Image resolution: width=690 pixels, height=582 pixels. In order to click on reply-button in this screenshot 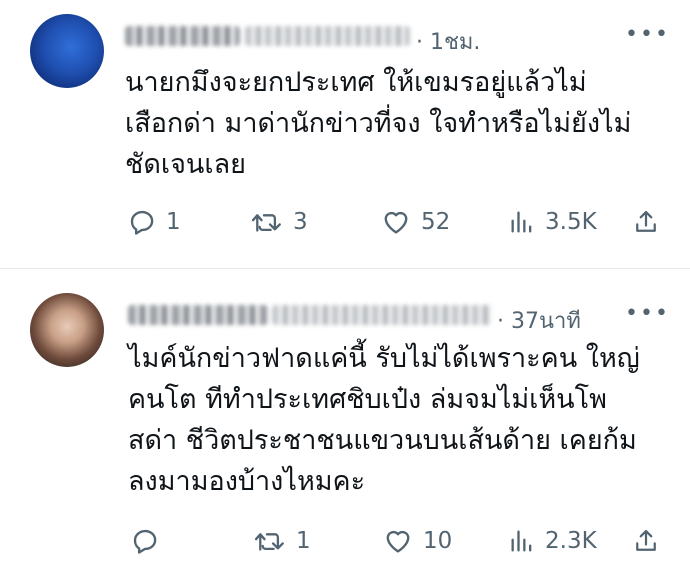, I will do `click(145, 541)`.